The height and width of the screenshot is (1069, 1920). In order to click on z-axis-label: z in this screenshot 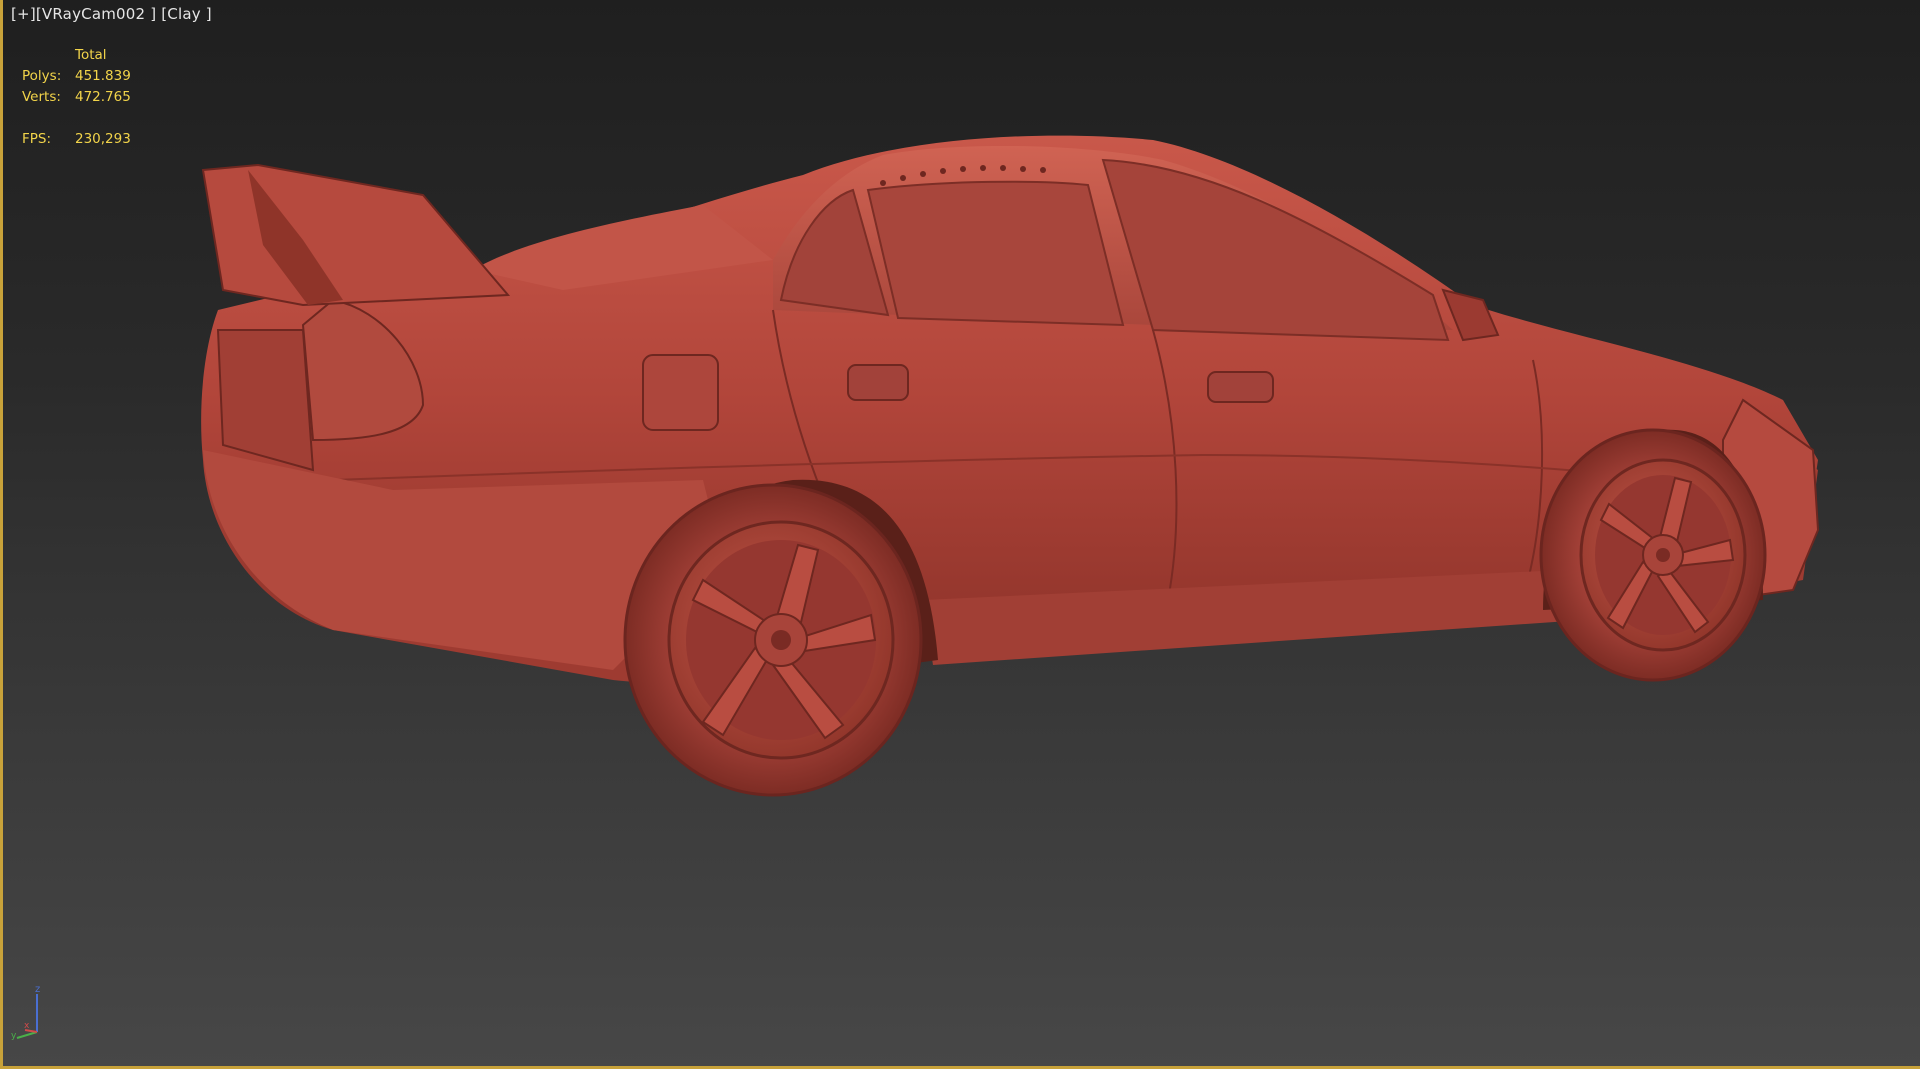, I will do `click(37, 989)`.